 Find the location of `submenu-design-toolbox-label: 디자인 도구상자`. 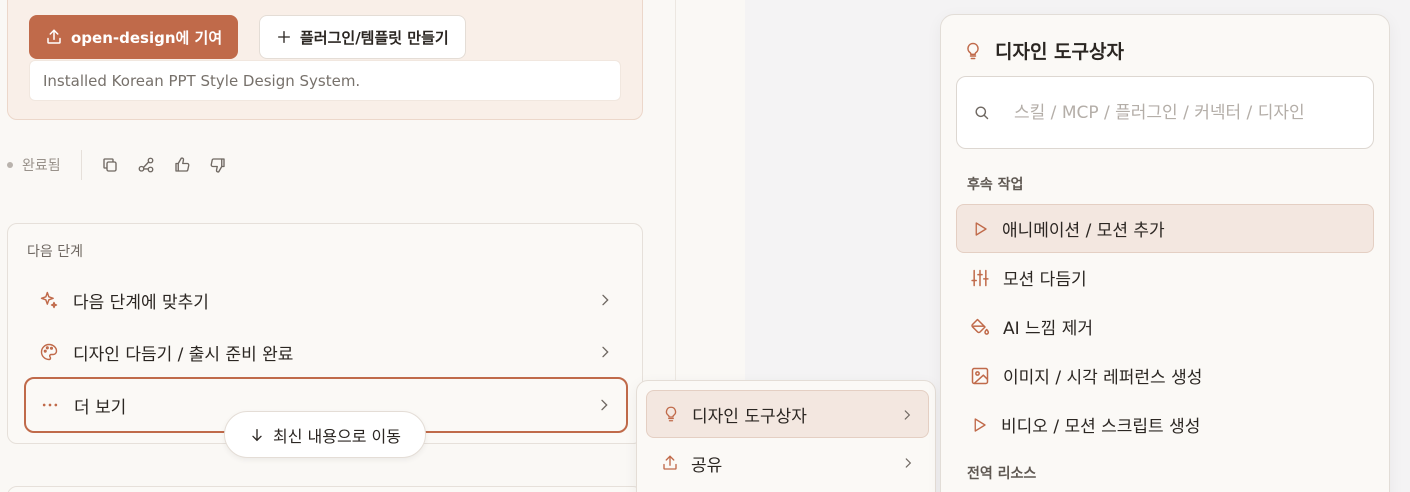

submenu-design-toolbox-label: 디자인 도구상자 is located at coordinates (749, 416).